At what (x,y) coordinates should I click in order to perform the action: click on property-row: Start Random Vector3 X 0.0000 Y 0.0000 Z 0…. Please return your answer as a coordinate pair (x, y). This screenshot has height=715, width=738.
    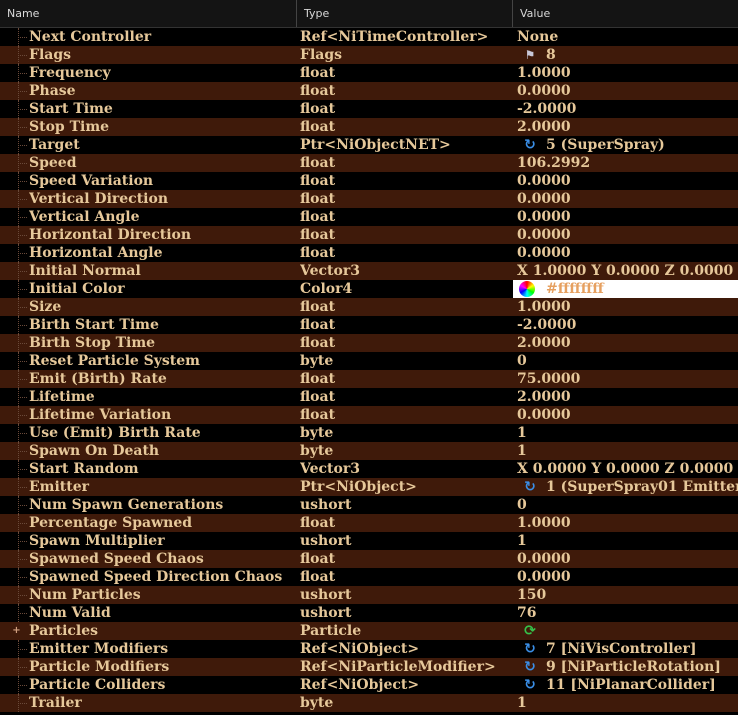
    Looking at the image, I should click on (369, 469).